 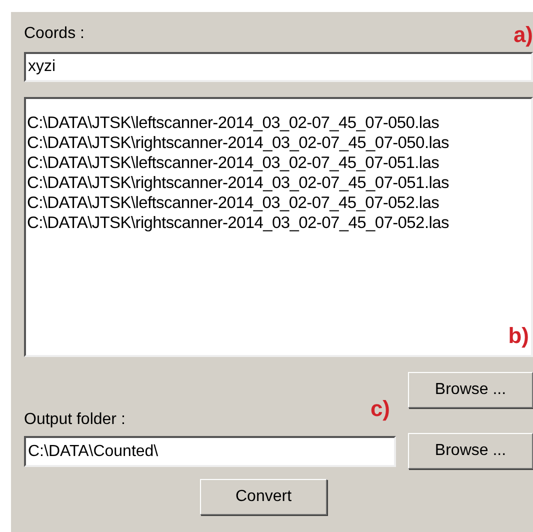 I want to click on annotation-label: c), so click(x=380, y=409).